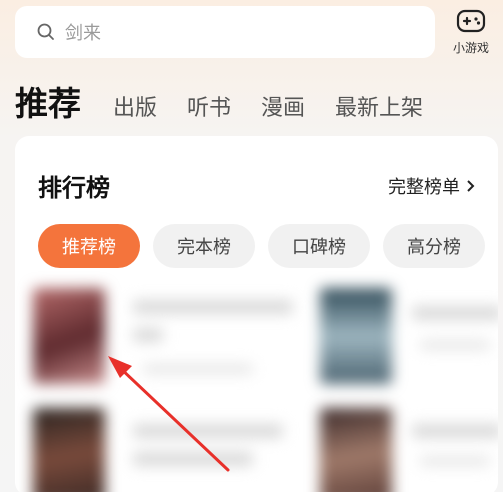 The image size is (503, 492). I want to click on full-ranking-link: 完整榜单, so click(432, 186).